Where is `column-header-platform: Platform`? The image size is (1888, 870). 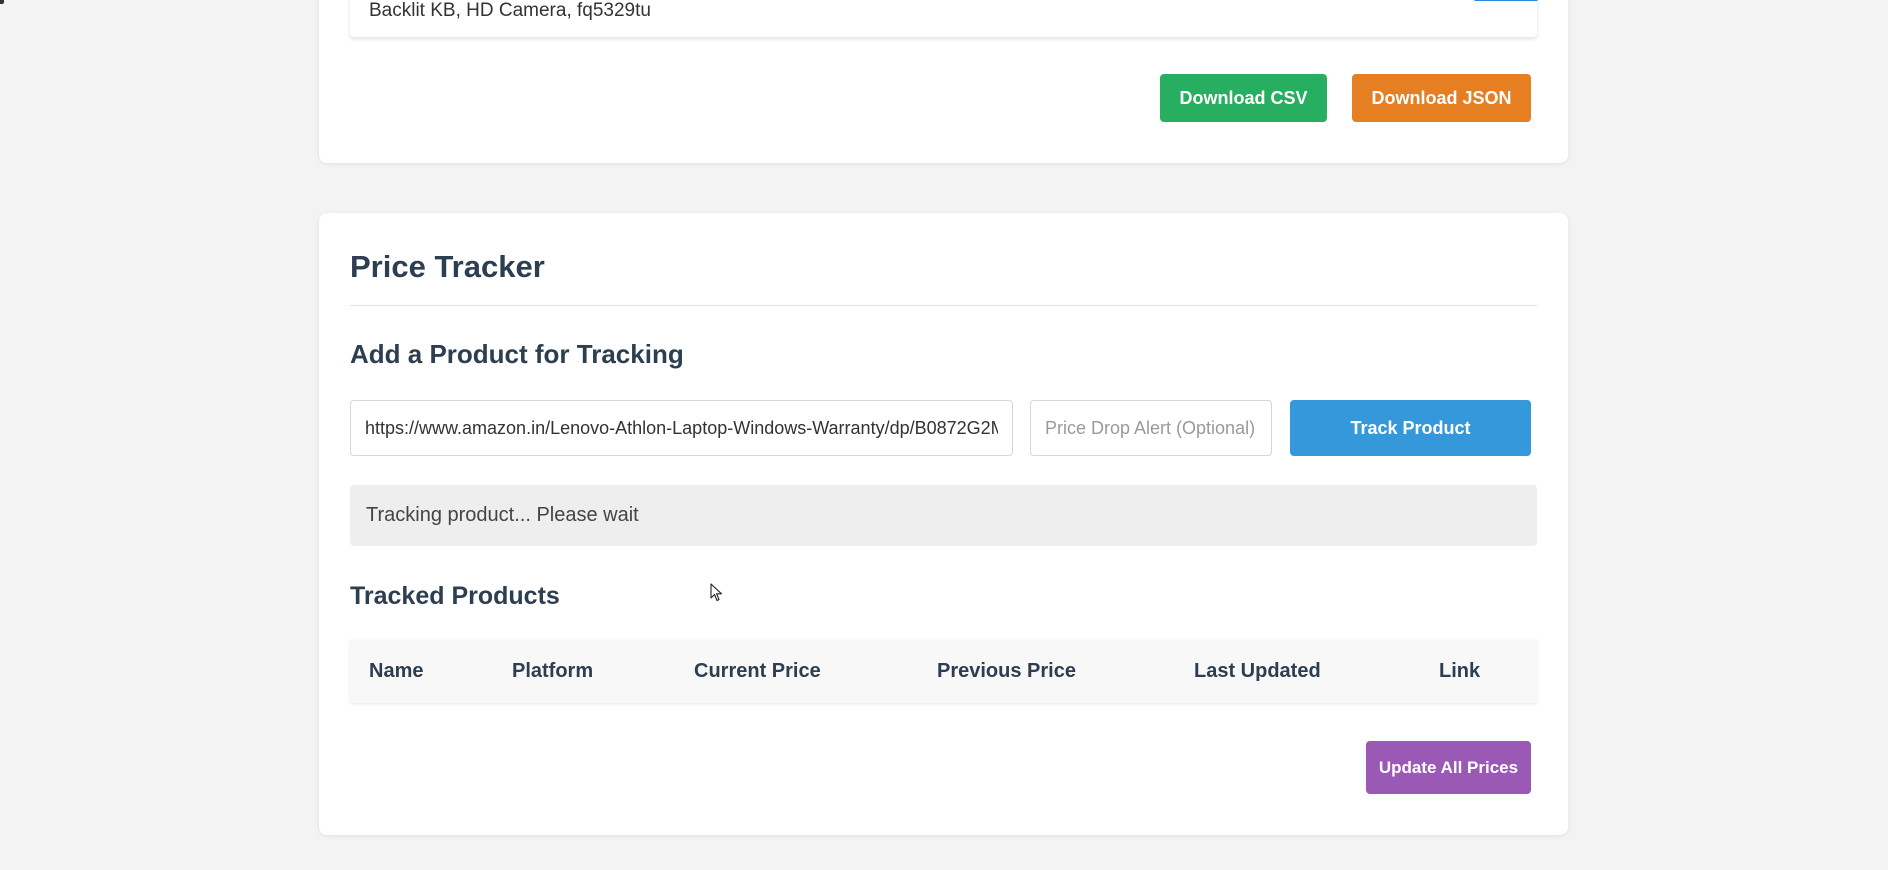
column-header-platform: Platform is located at coordinates (553, 671).